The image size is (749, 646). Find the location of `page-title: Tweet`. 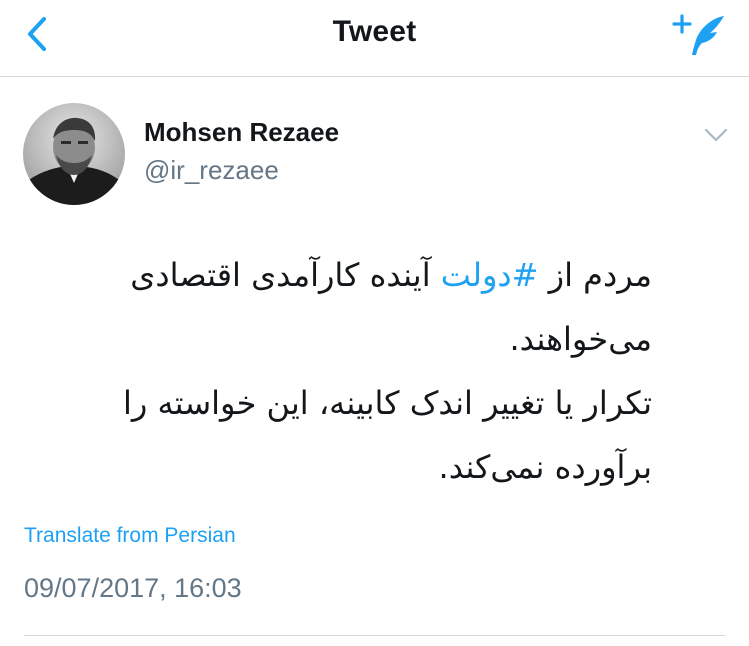

page-title: Tweet is located at coordinates (374, 31).